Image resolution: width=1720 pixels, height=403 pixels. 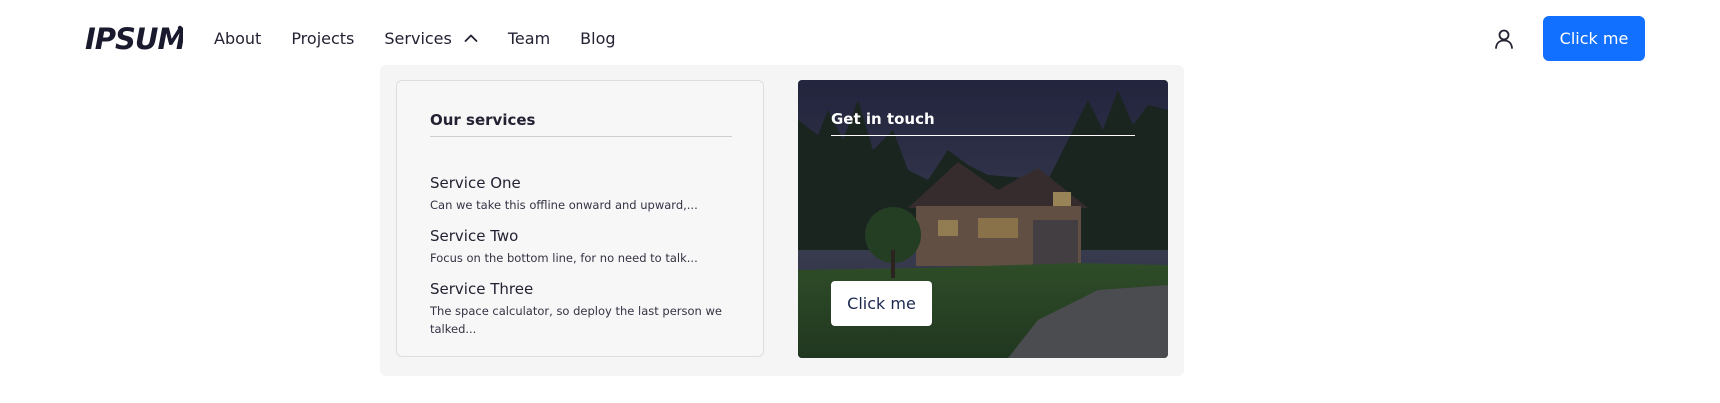 I want to click on user-icon, so click(x=1504, y=39).